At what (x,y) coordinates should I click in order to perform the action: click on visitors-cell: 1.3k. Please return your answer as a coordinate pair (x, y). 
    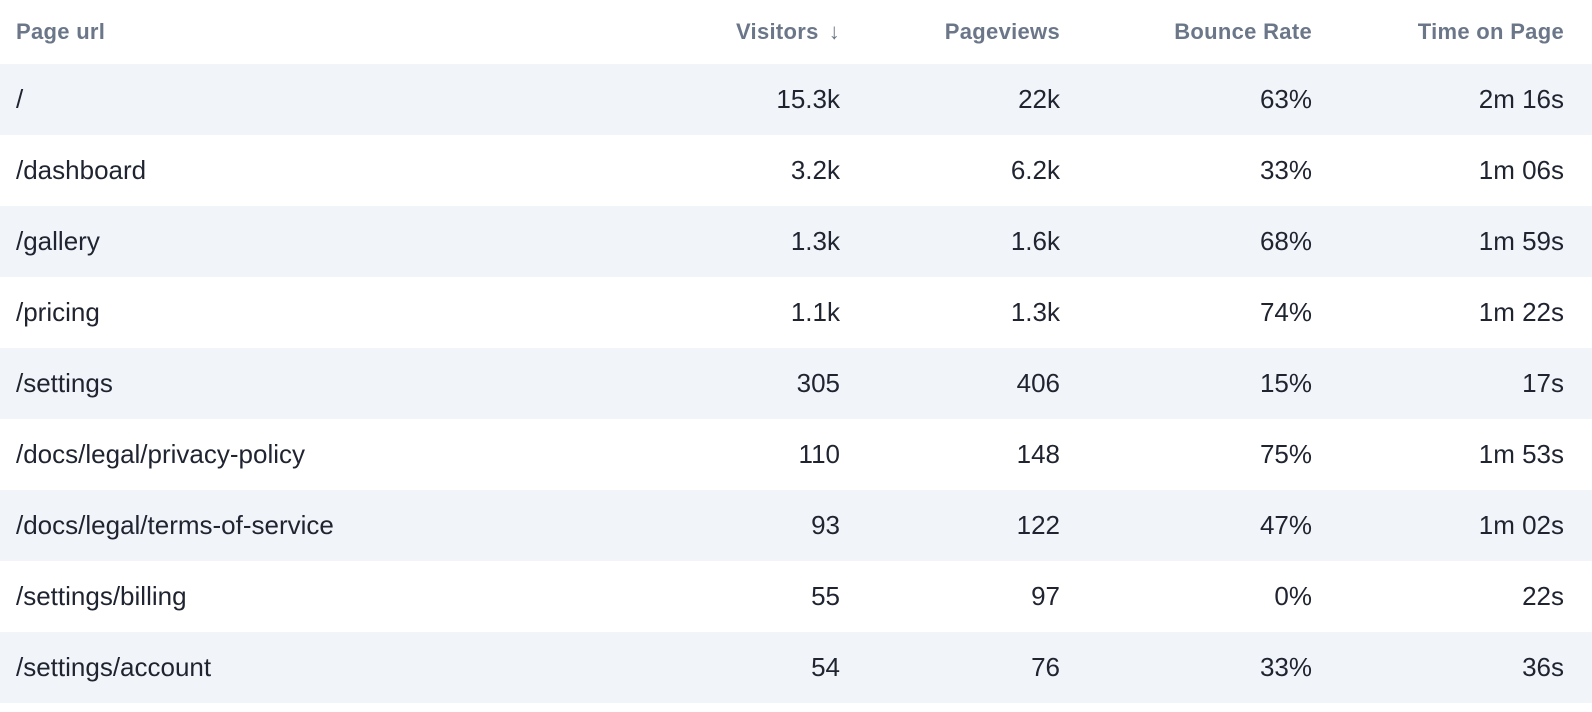
    Looking at the image, I should click on (815, 241).